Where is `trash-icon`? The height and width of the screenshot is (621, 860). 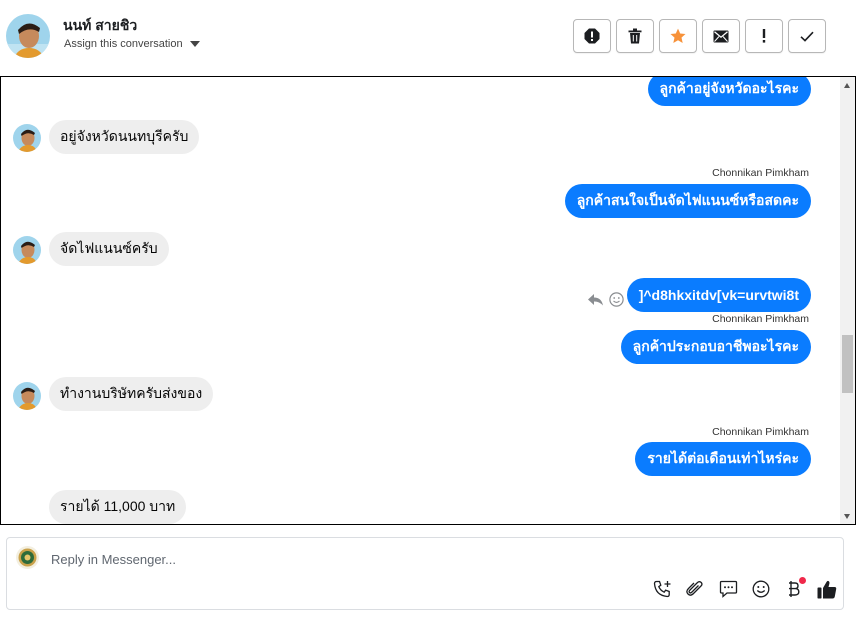
trash-icon is located at coordinates (635, 36).